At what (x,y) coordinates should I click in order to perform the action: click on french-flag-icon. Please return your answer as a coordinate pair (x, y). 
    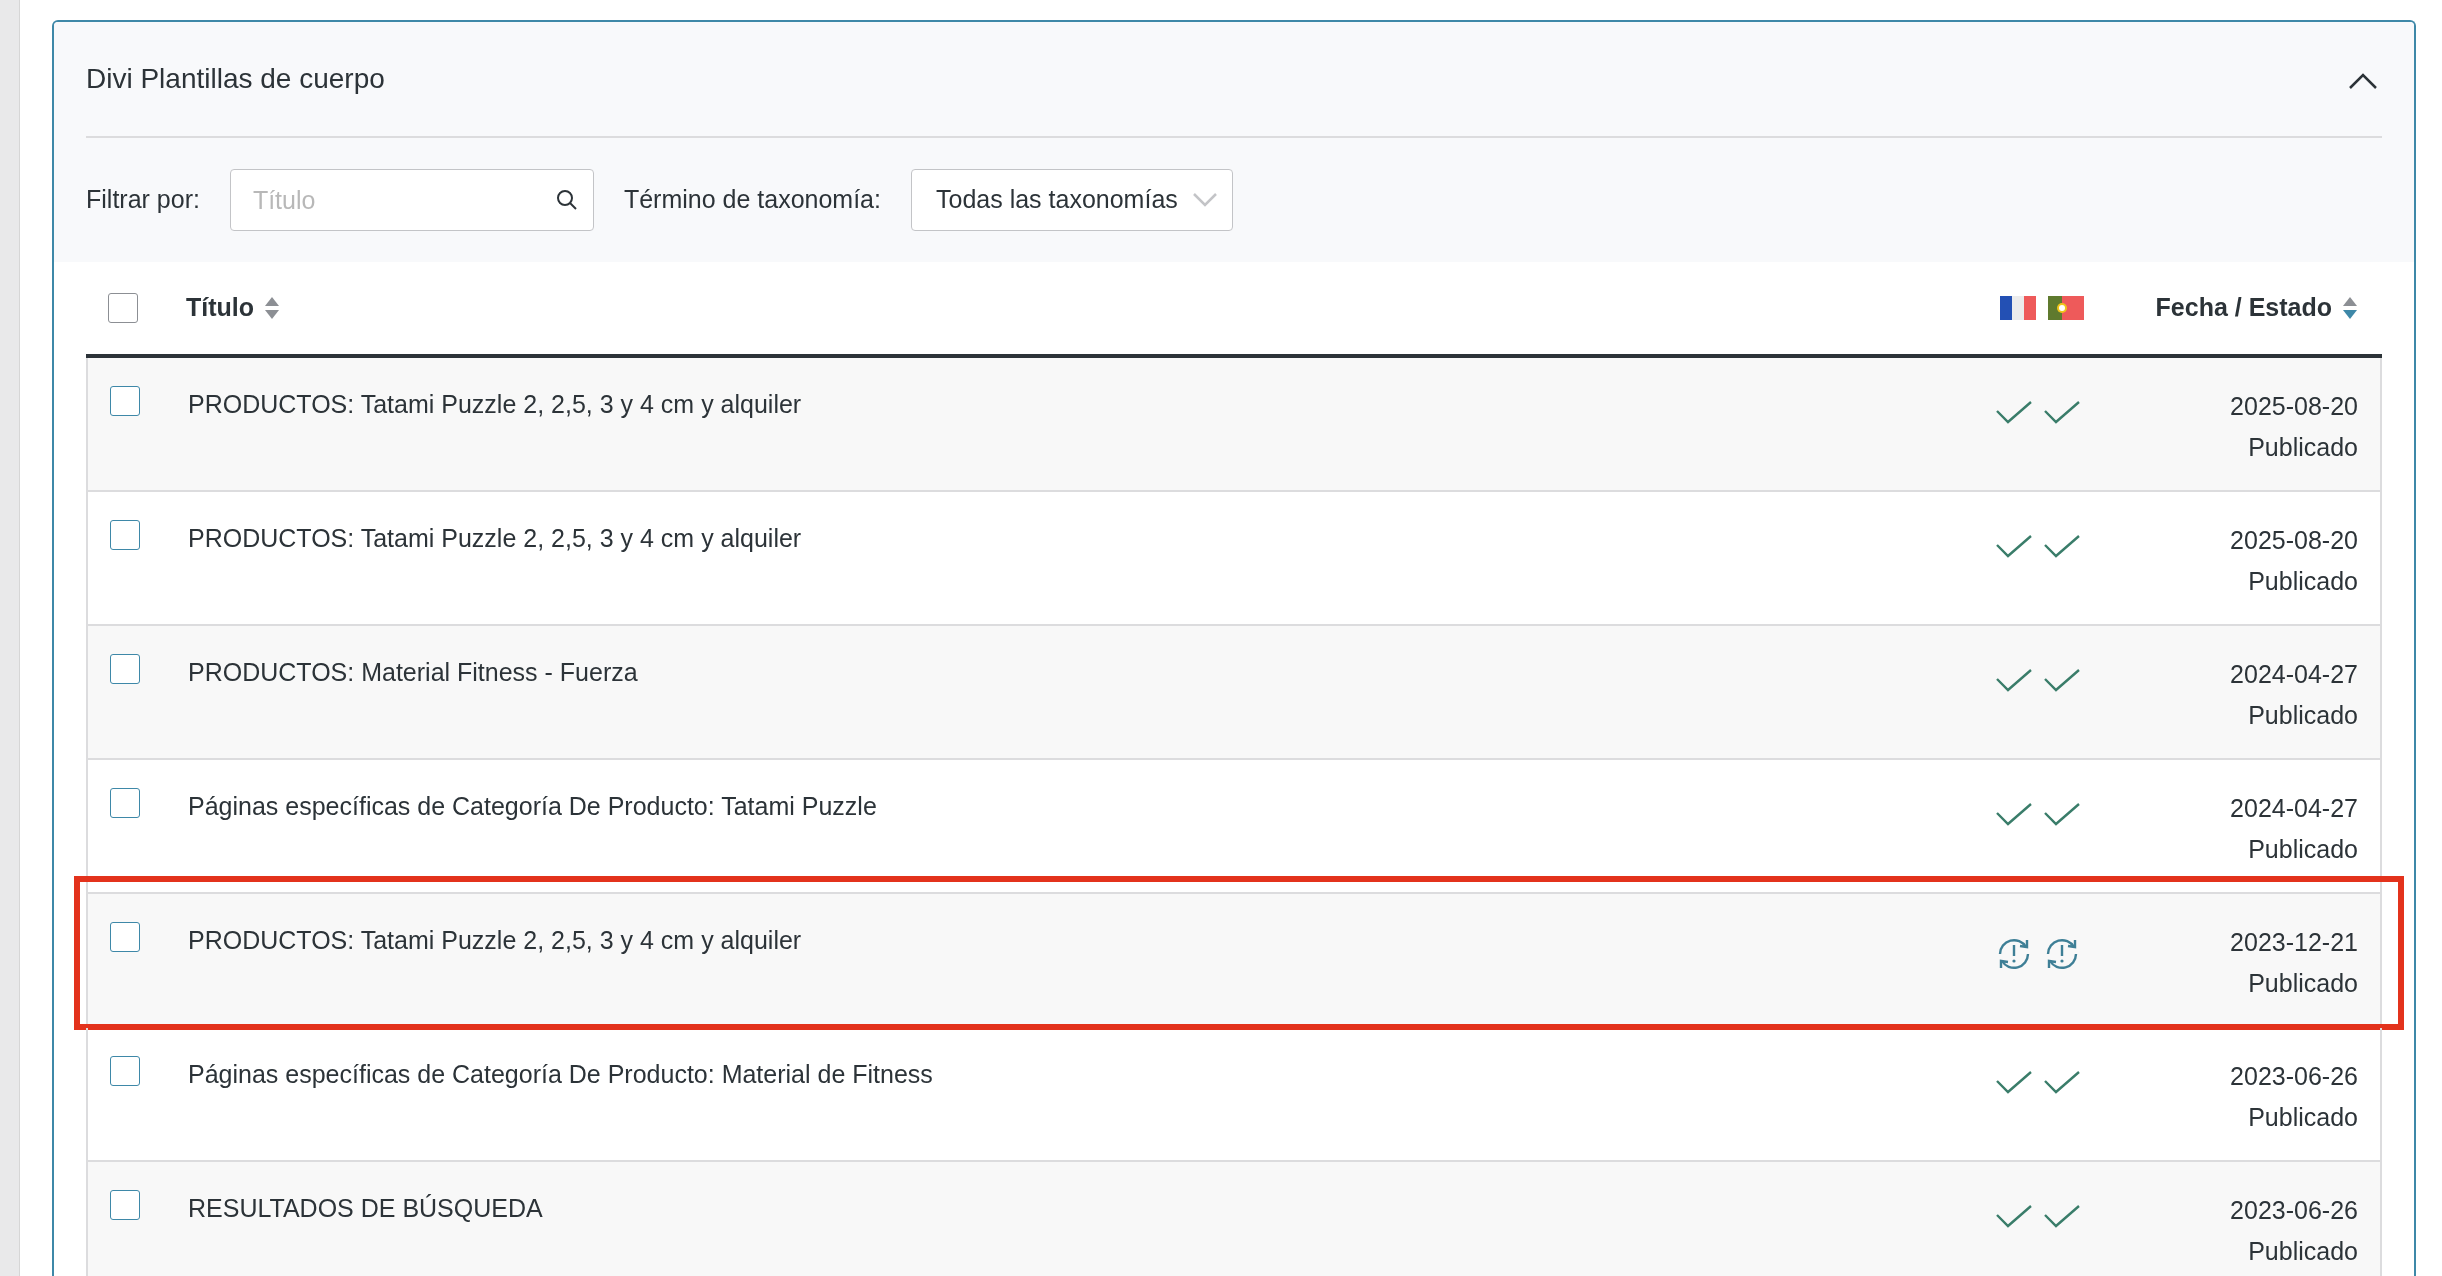
    Looking at the image, I should click on (2018, 308).